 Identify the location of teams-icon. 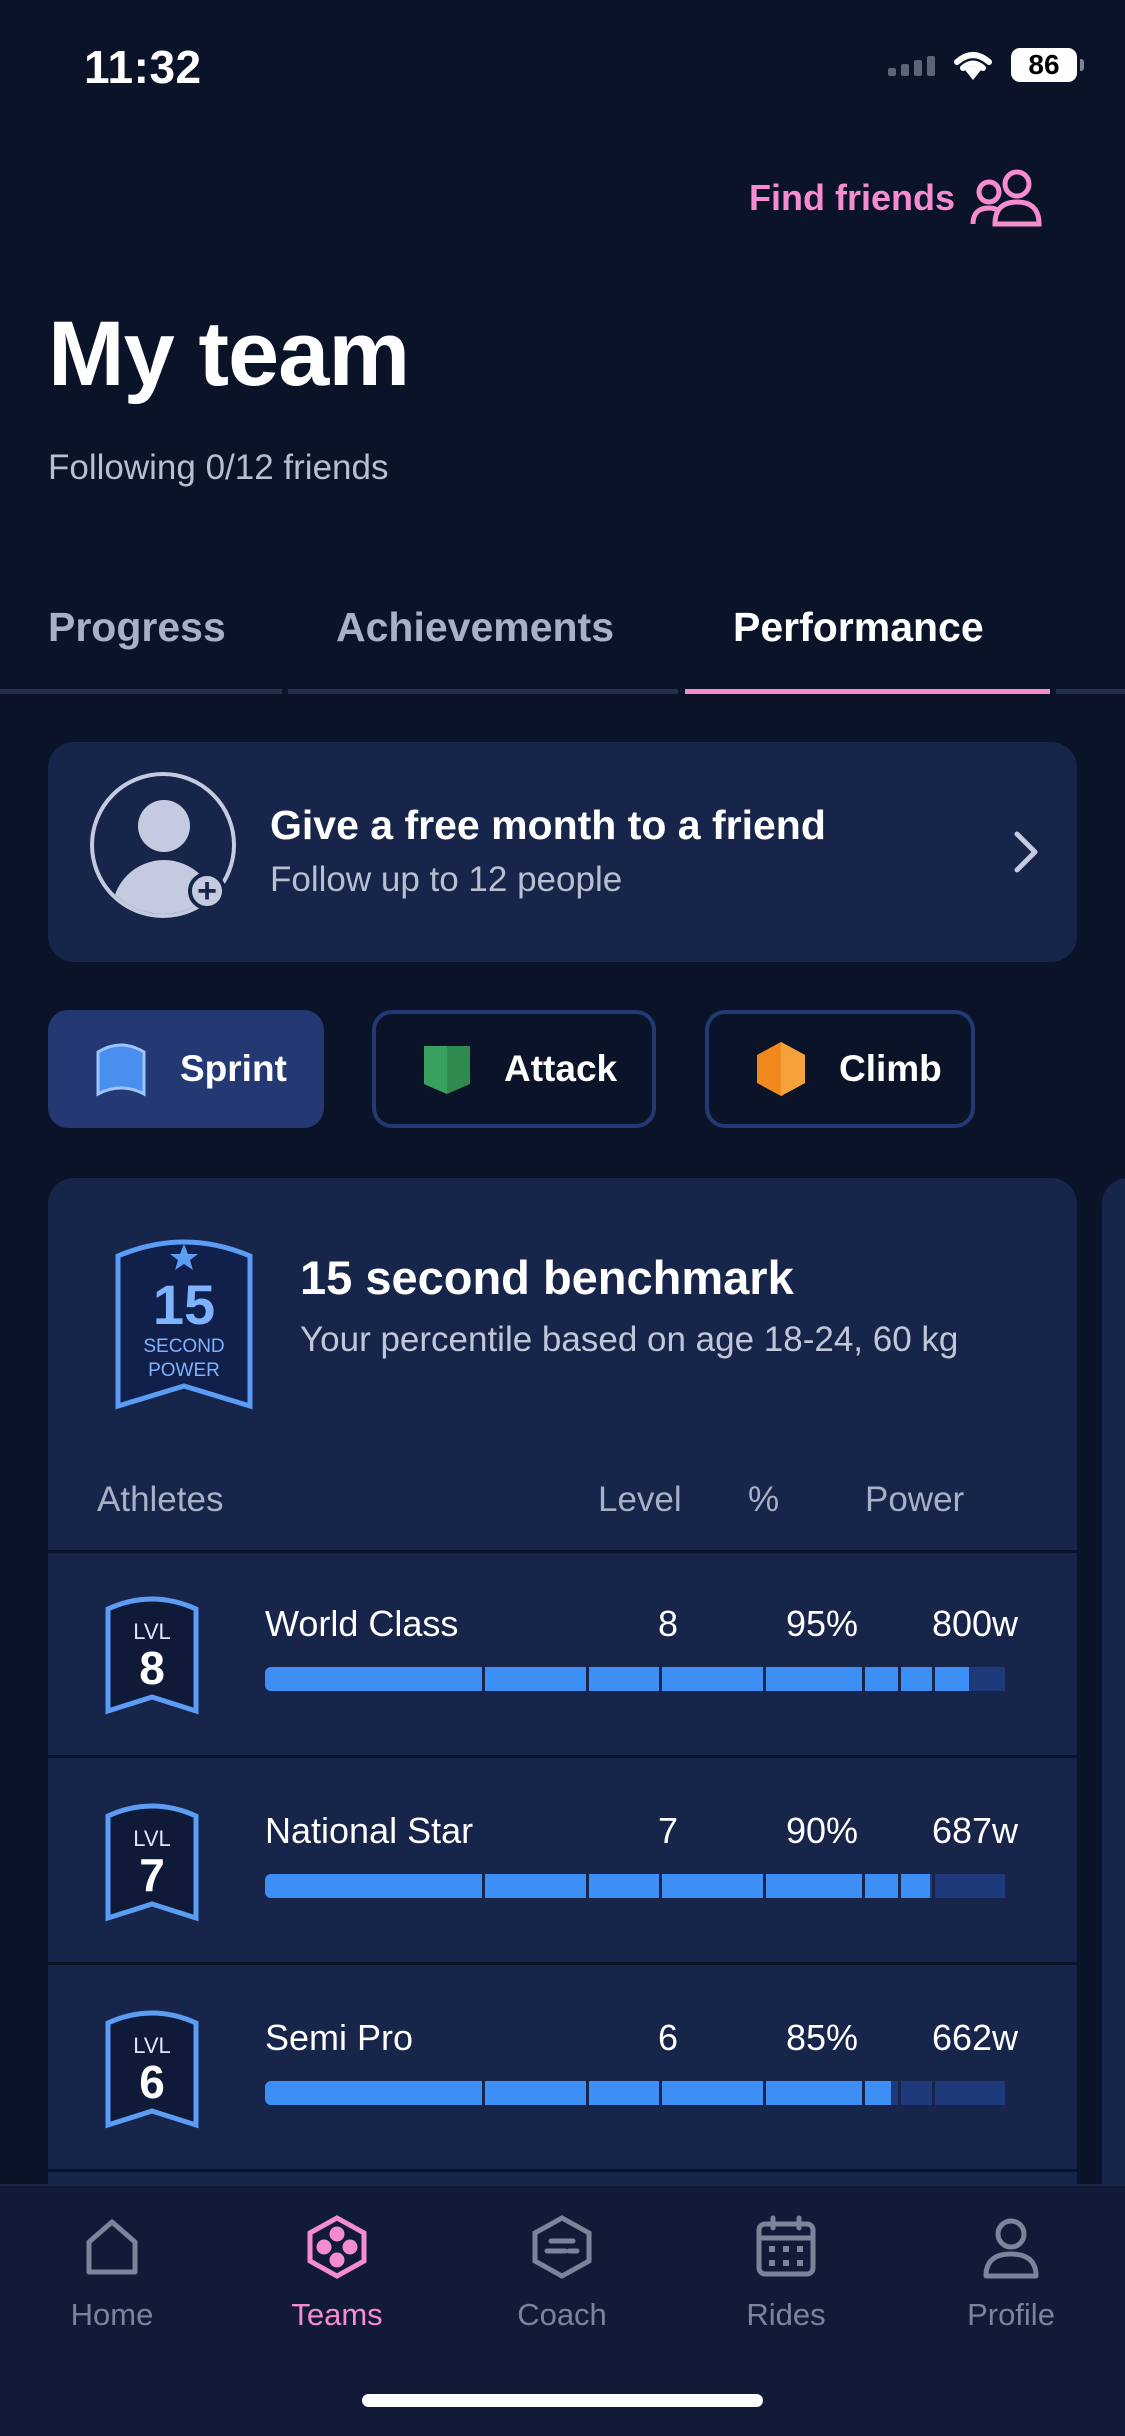
(337, 2247).